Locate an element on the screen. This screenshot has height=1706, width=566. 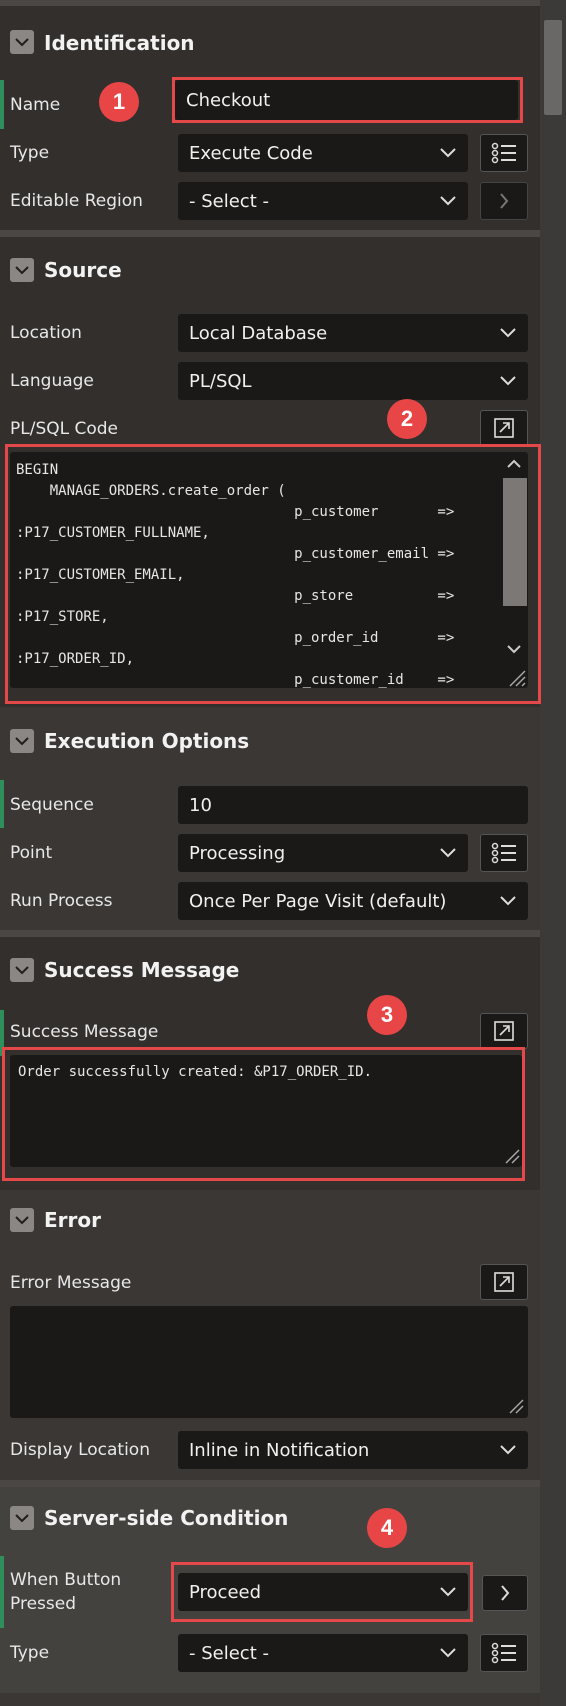
run-process-value: Once Per Page Visit (default) is located at coordinates (318, 901).